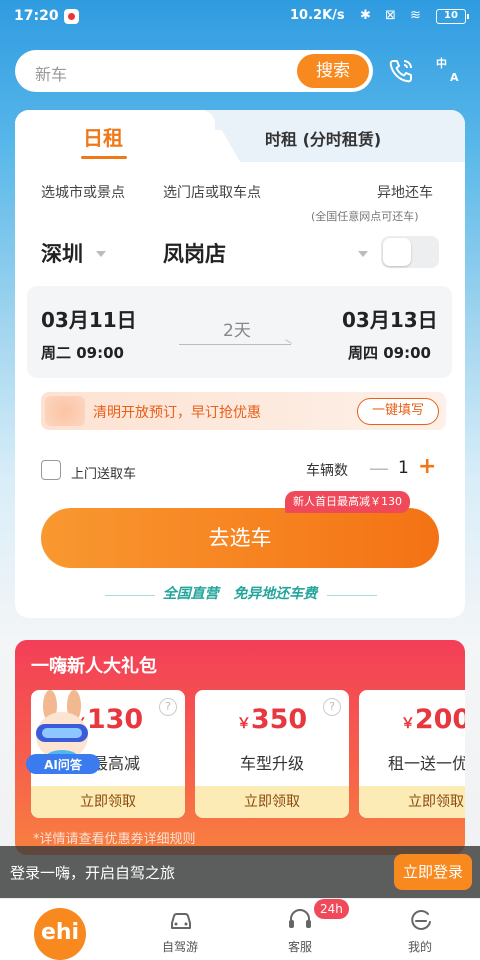 This screenshot has width=480, height=960. I want to click on search-input: 新车, so click(51, 73).